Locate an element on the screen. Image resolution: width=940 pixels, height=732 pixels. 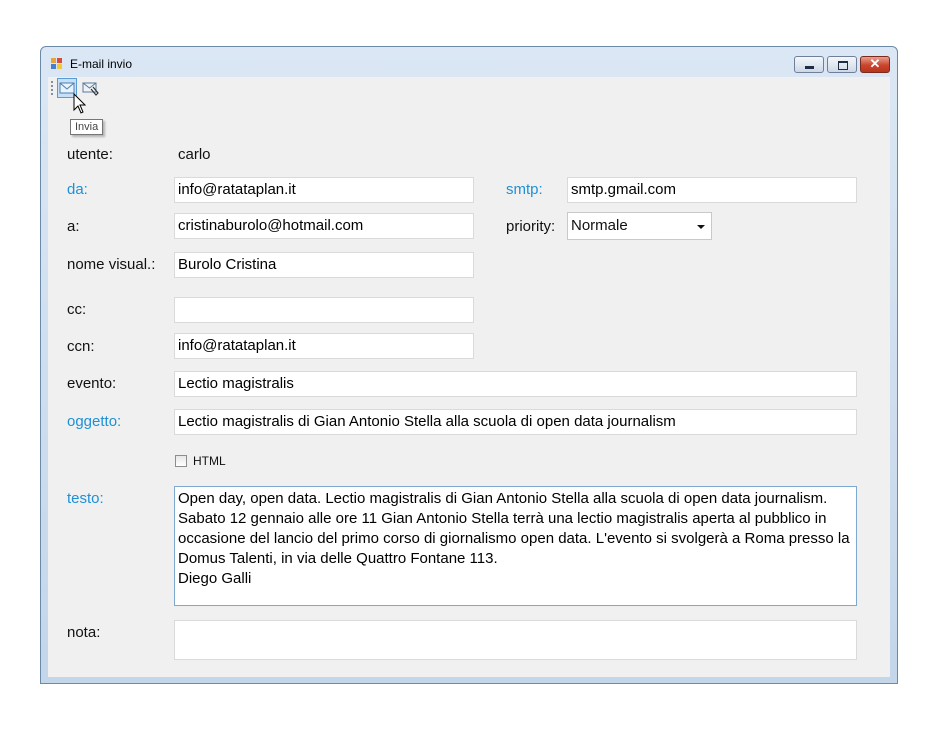
da-field: info@ratataplan.it is located at coordinates (324, 190).